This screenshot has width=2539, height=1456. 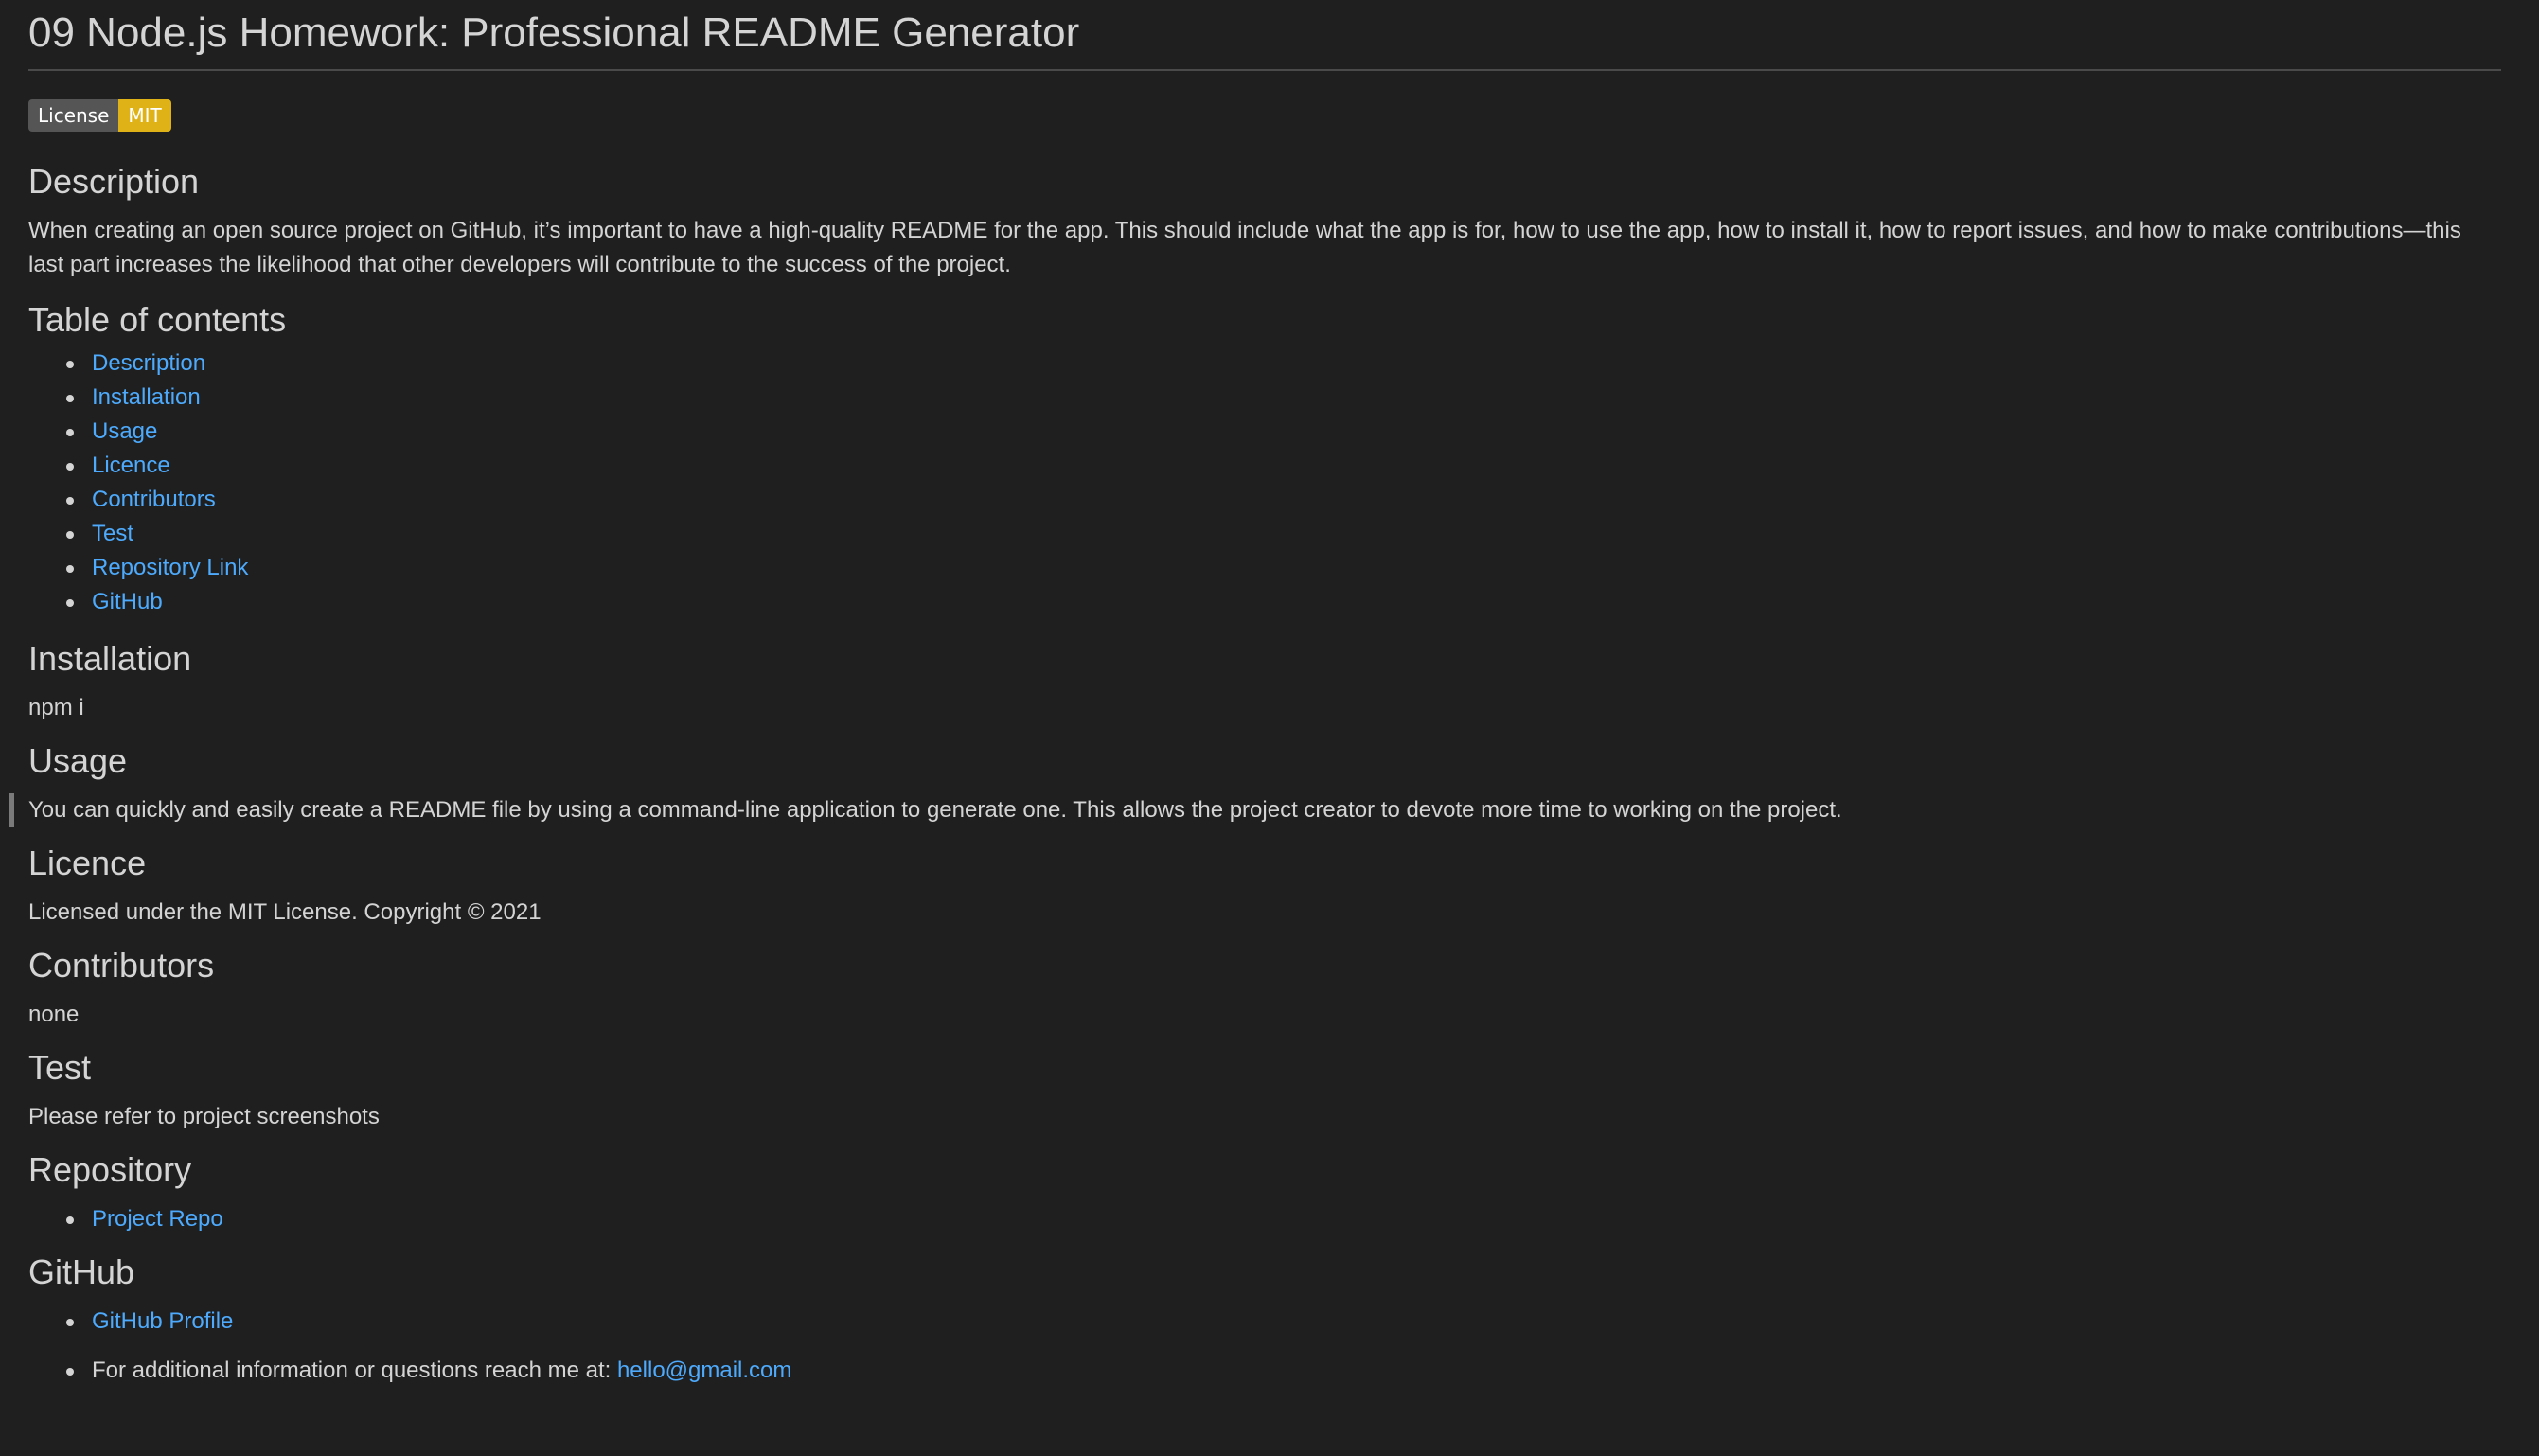 What do you see at coordinates (54, 1015) in the screenshot?
I see `contributors-text: none` at bounding box center [54, 1015].